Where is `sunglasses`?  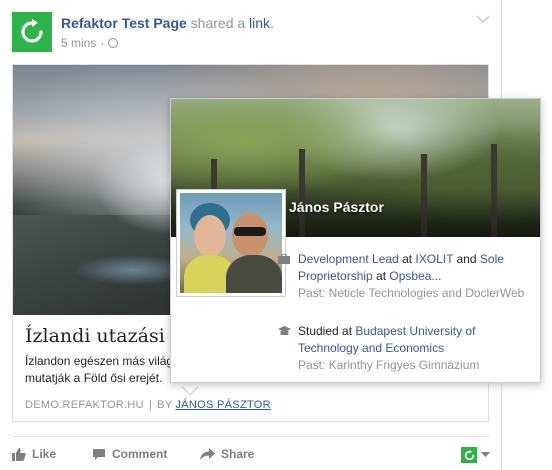
sunglasses is located at coordinates (250, 231).